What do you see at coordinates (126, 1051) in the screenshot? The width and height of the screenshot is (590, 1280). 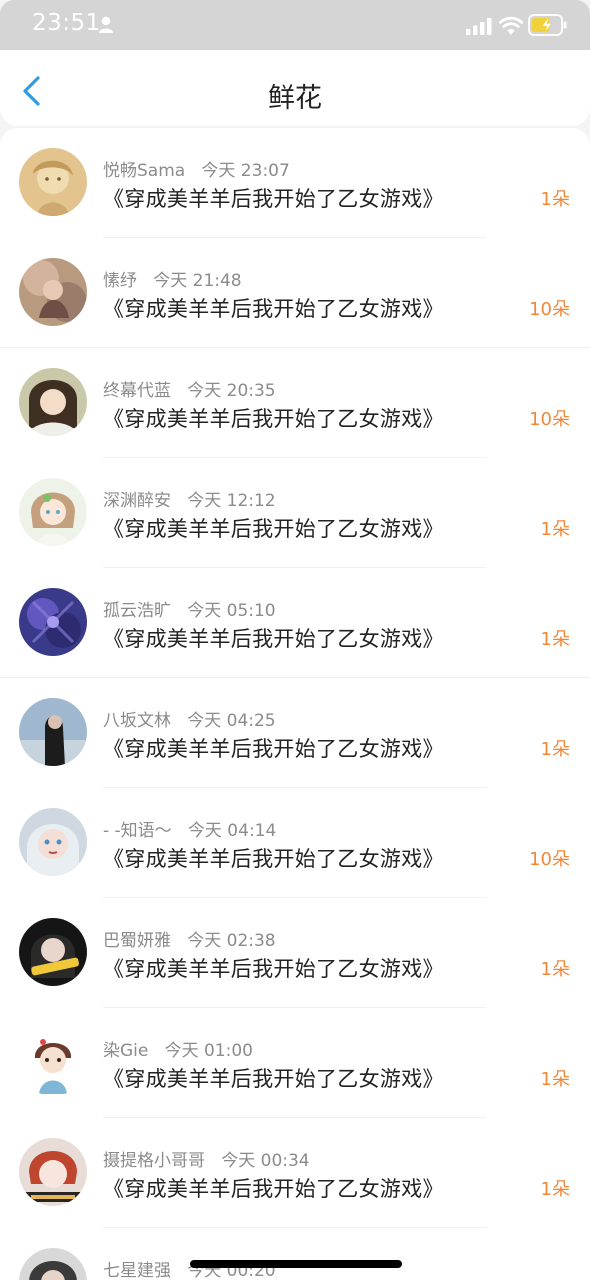 I see `user-name: 染Gie` at bounding box center [126, 1051].